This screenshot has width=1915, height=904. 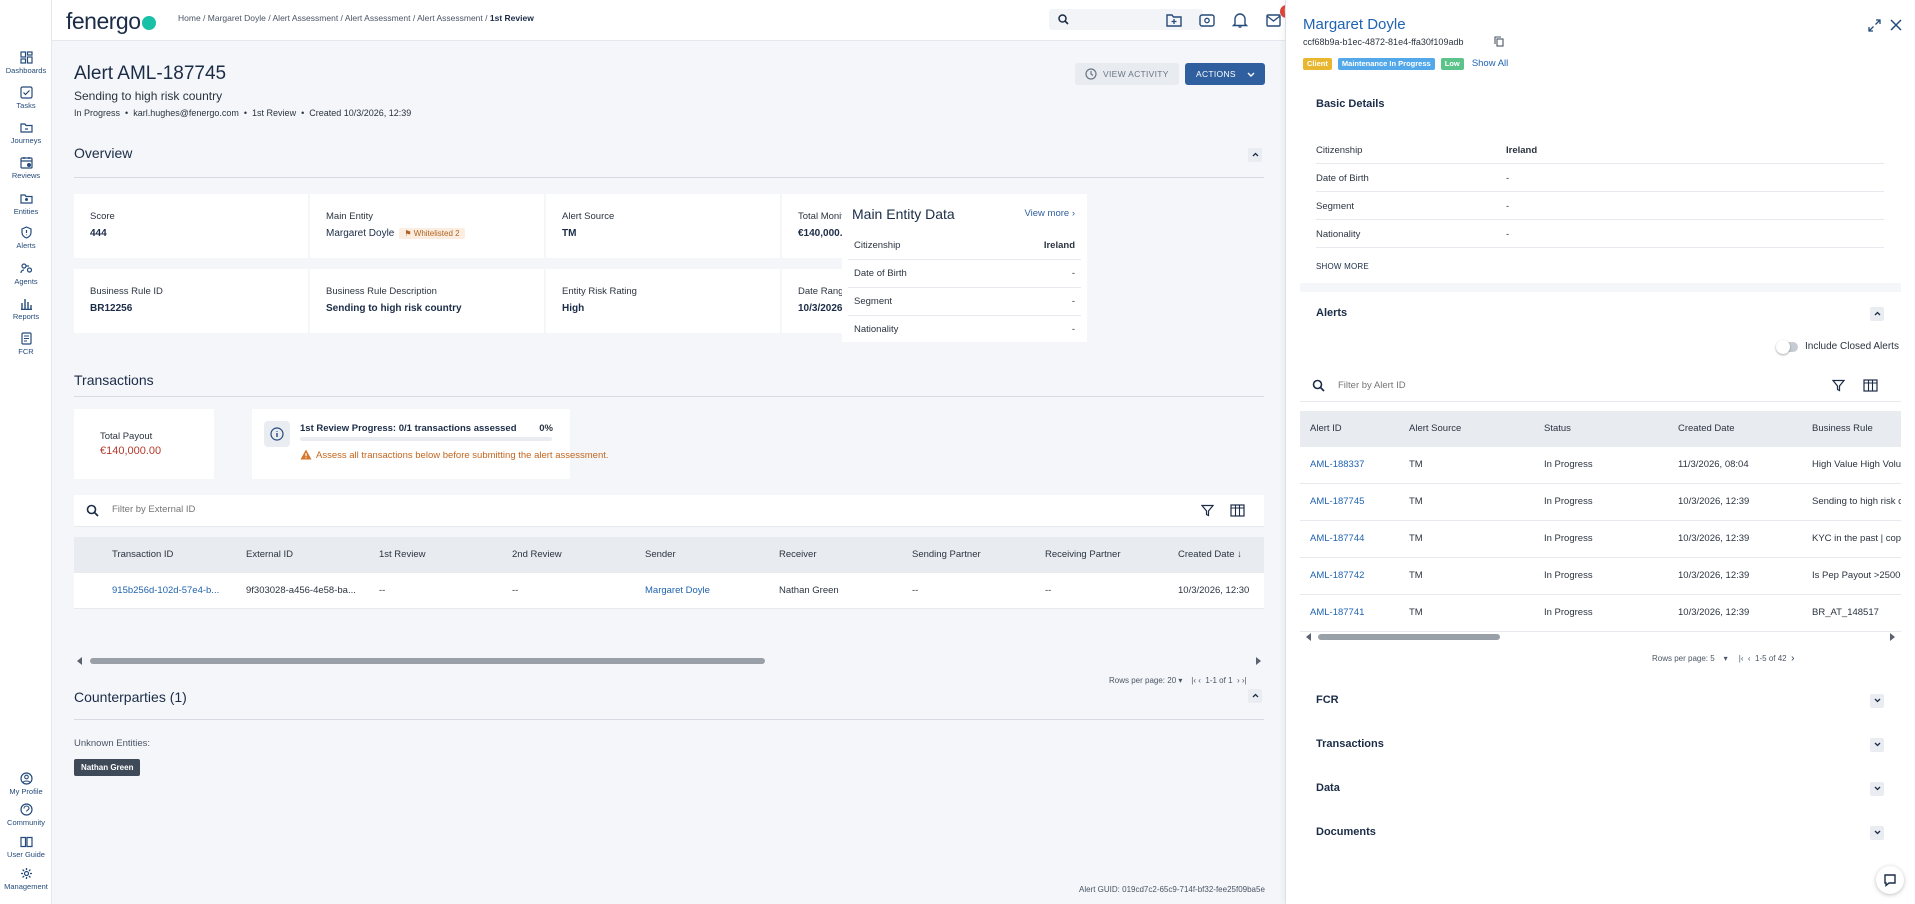 What do you see at coordinates (269, 554) in the screenshot?
I see `column-header: External ID` at bounding box center [269, 554].